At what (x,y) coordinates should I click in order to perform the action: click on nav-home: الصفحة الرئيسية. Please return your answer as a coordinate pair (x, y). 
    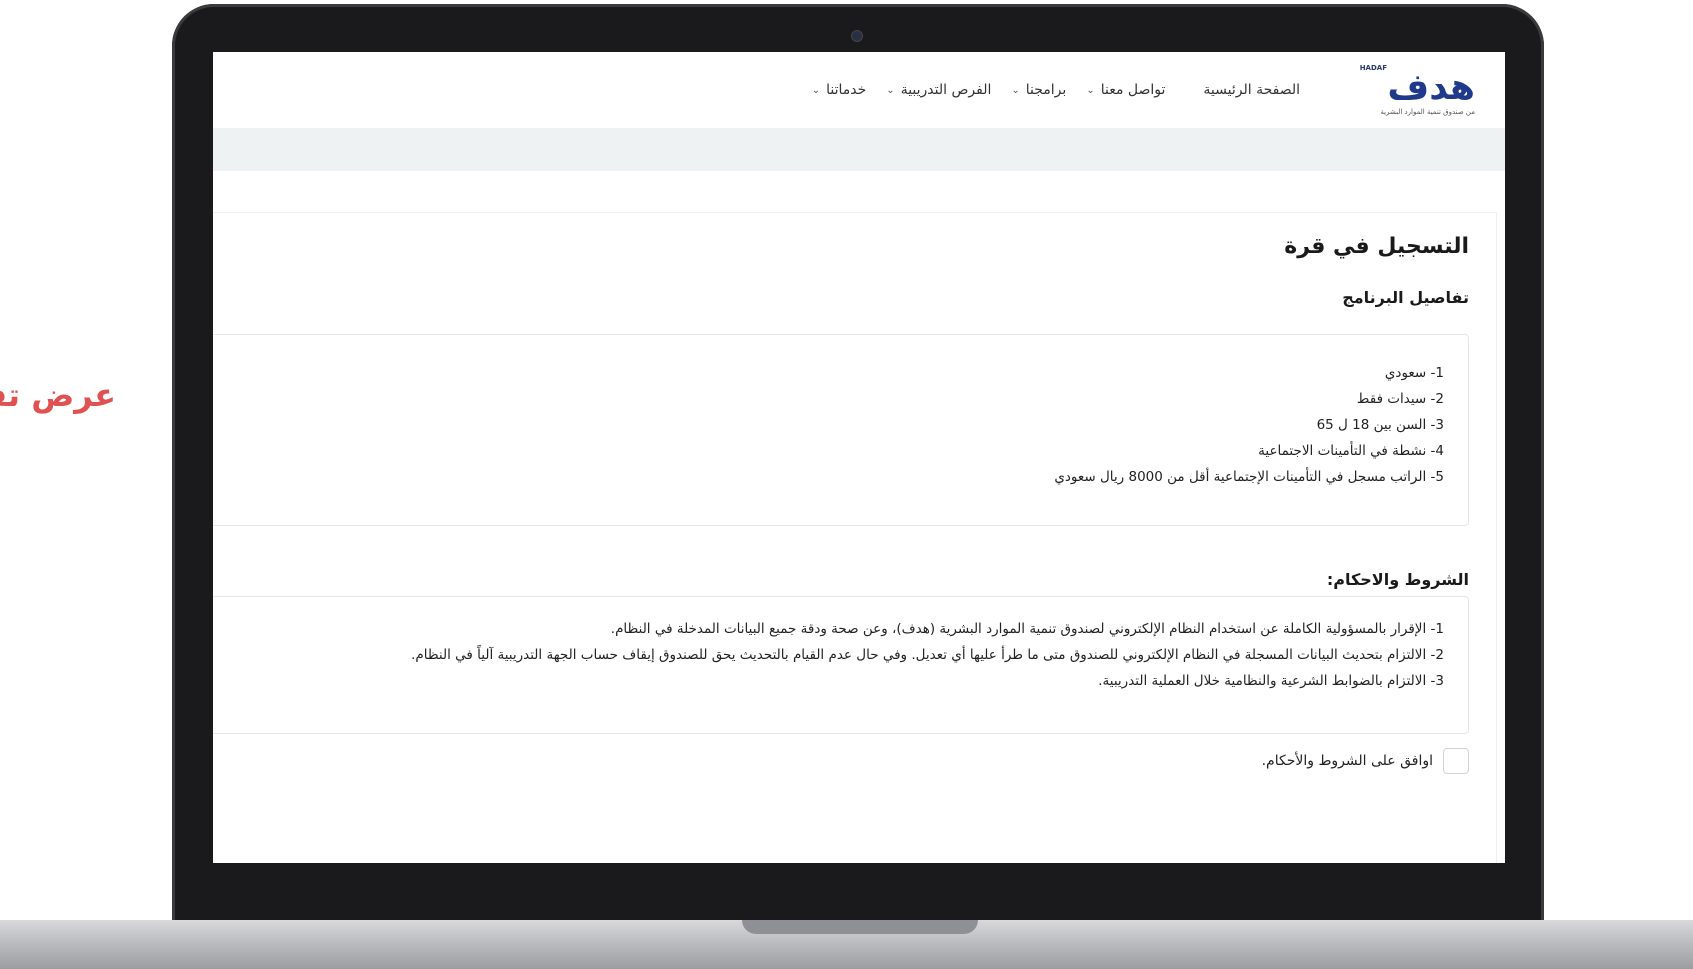
    Looking at the image, I should click on (1251, 90).